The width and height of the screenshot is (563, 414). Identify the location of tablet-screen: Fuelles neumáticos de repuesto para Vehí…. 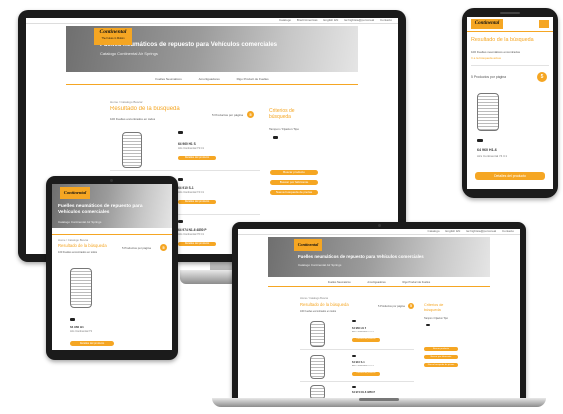
(112, 267).